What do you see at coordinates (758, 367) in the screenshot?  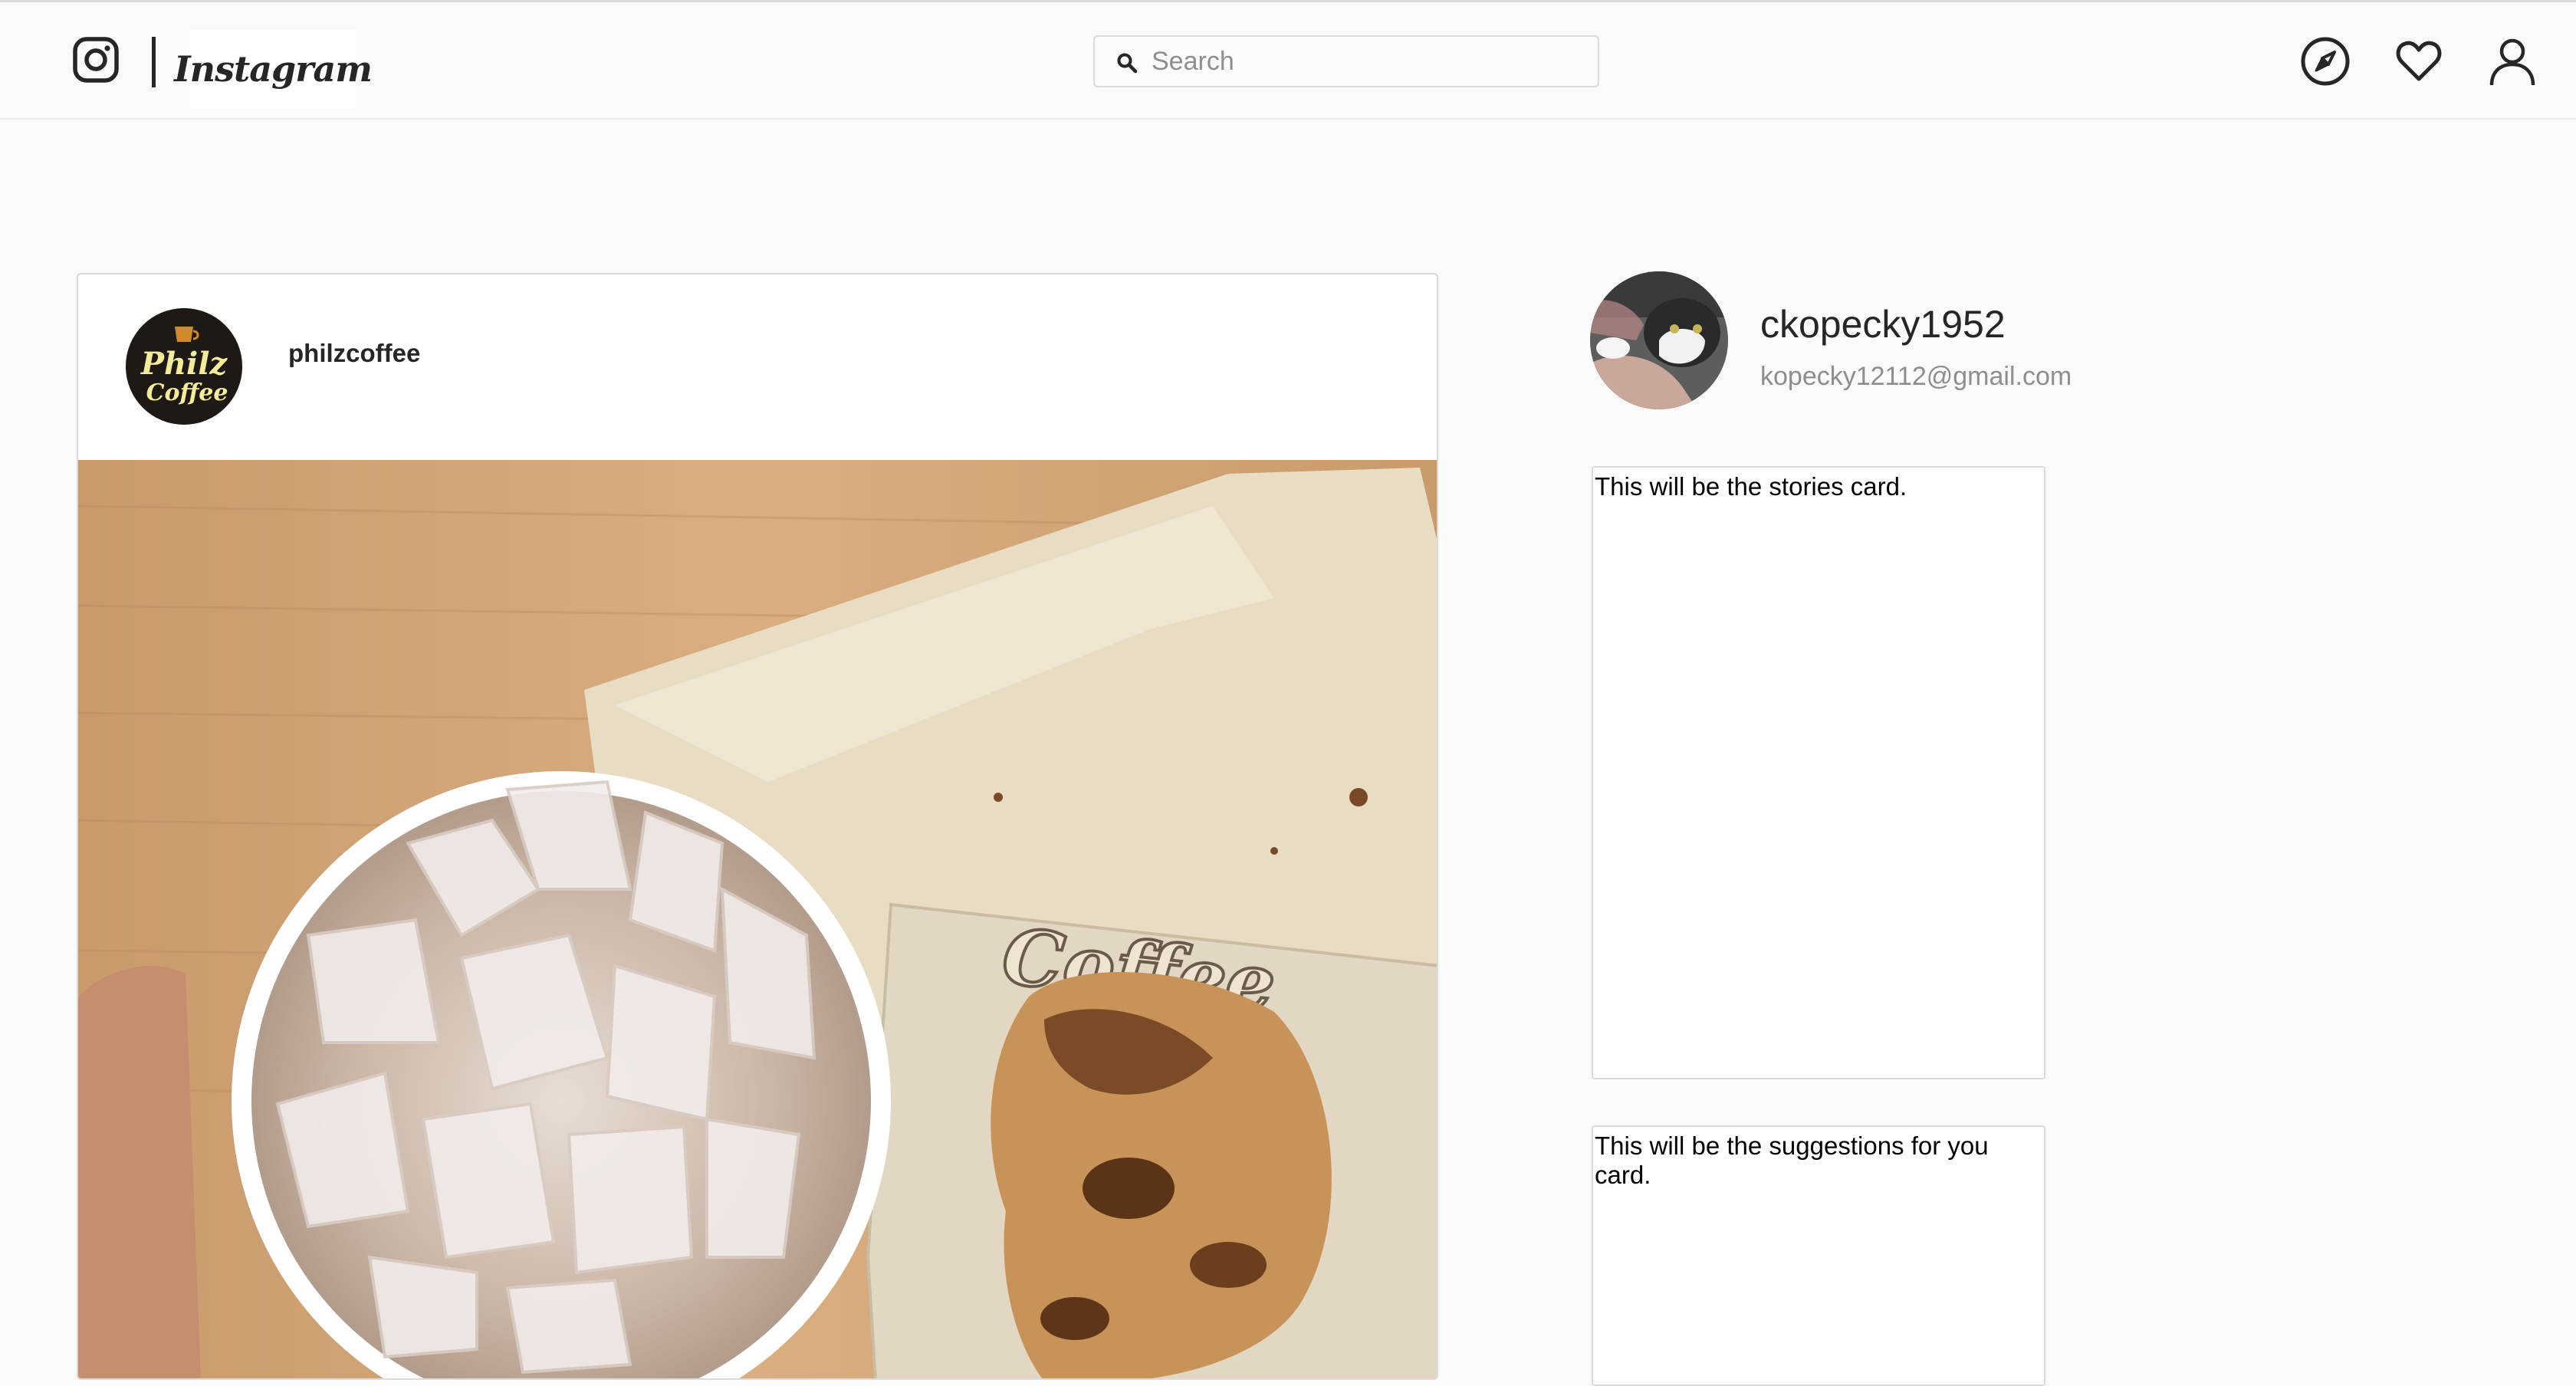 I see `post-header: Philz Coffee philzcoffee` at bounding box center [758, 367].